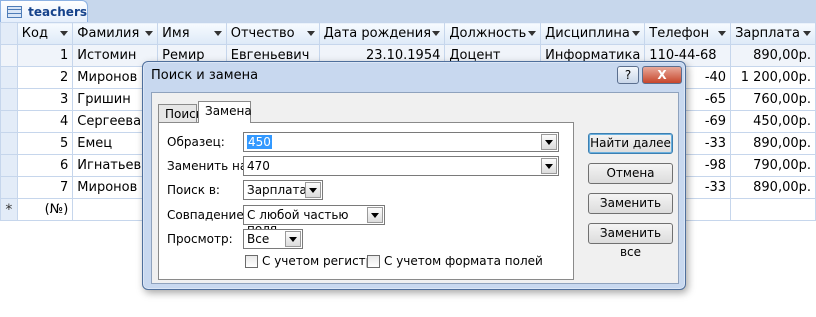 Image resolution: width=816 pixels, height=317 pixels. What do you see at coordinates (273, 239) in the screenshot?
I see `search-direction-select: Все` at bounding box center [273, 239].